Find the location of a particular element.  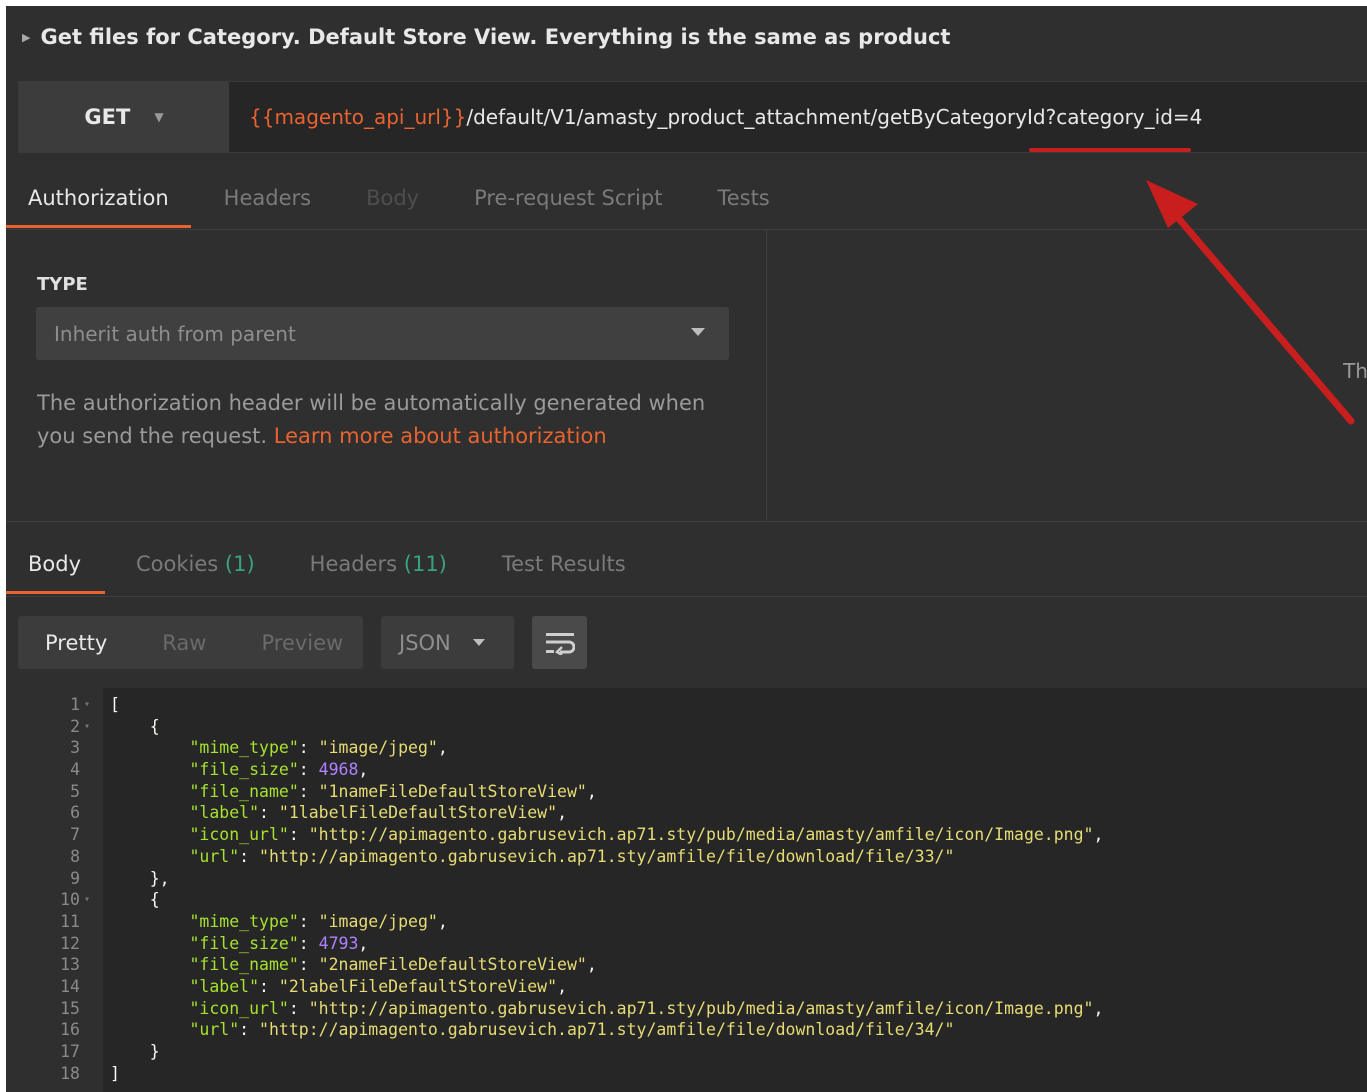

response-tab-count: (11) is located at coordinates (425, 564).